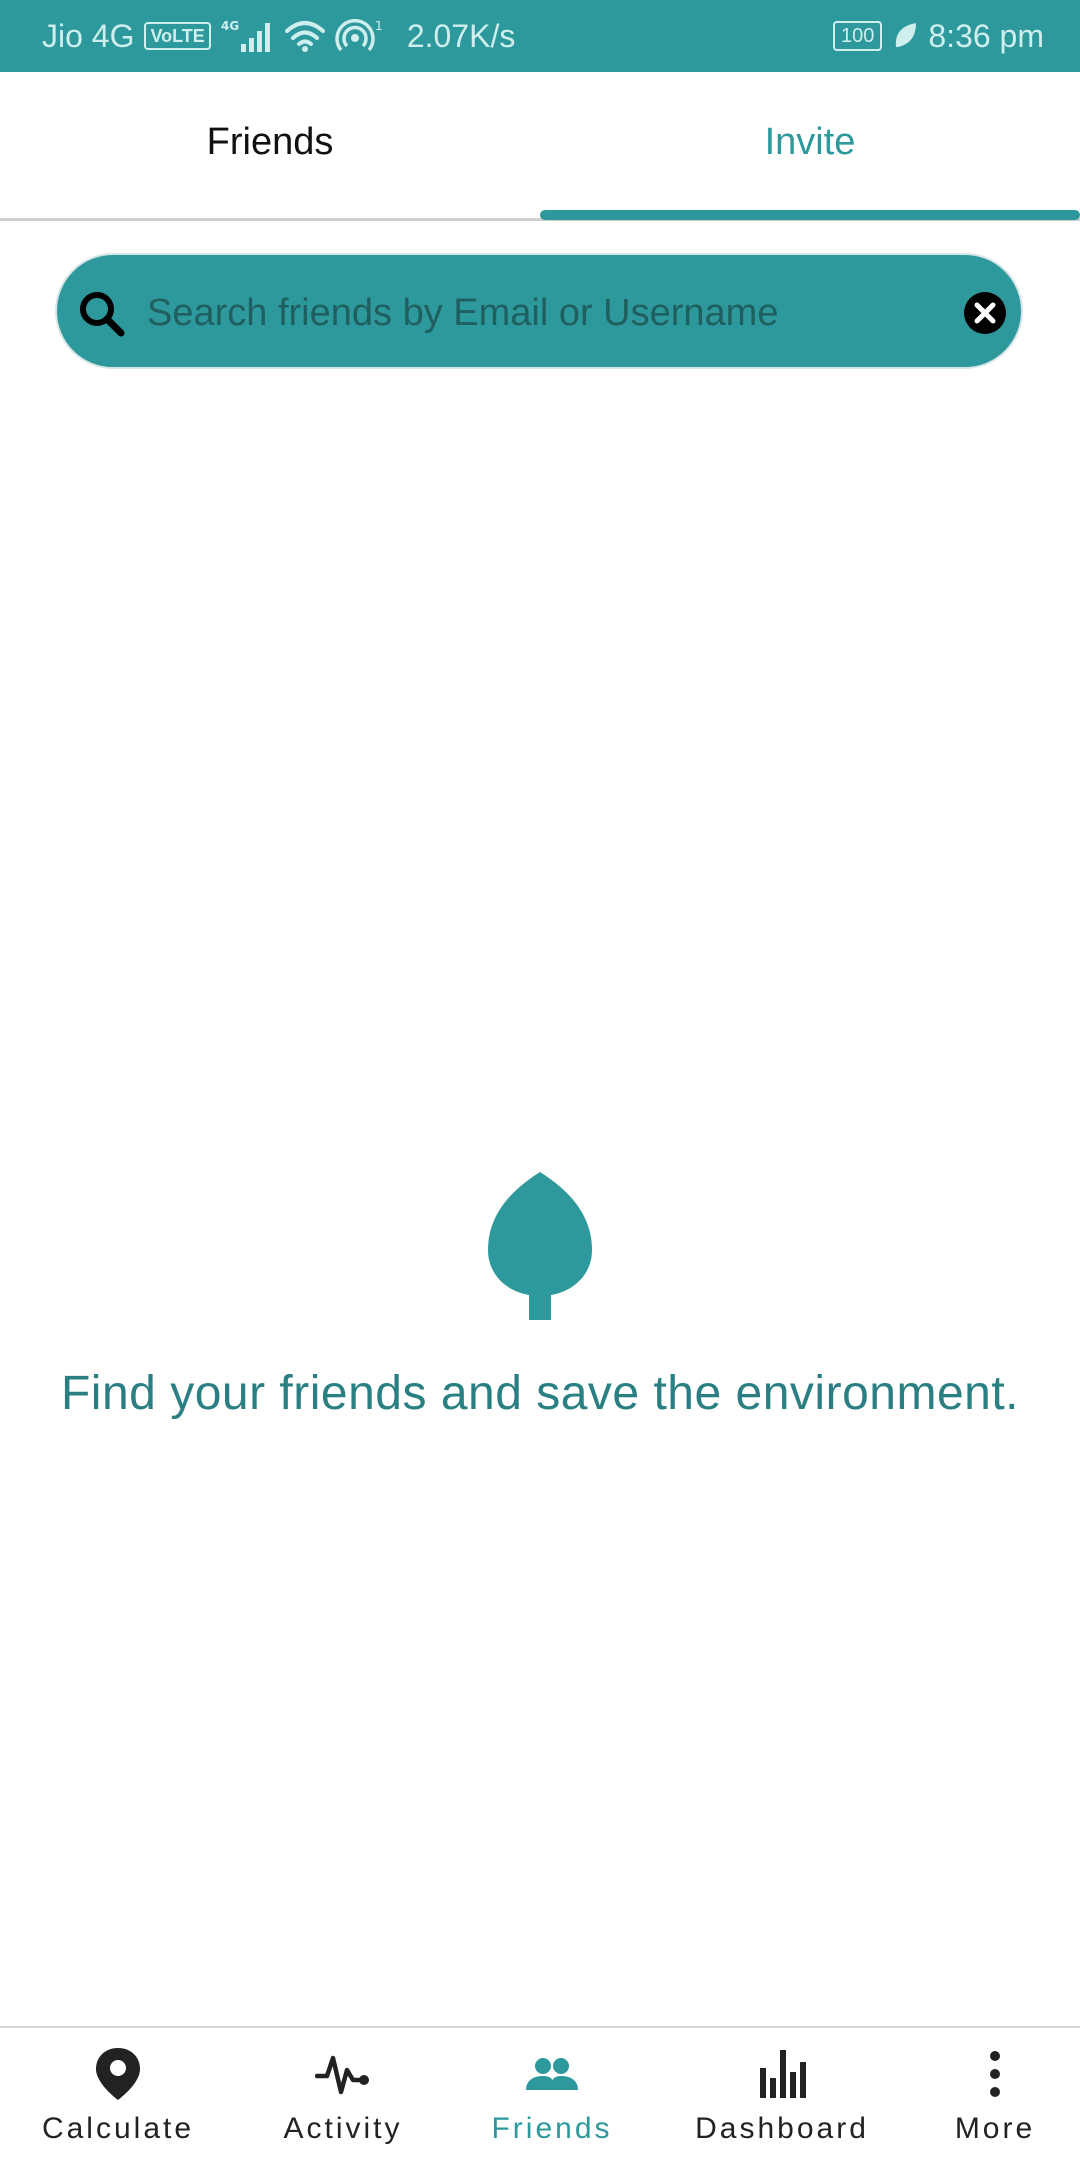  I want to click on status-bar-right: 100 8:36 pm, so click(938, 36).